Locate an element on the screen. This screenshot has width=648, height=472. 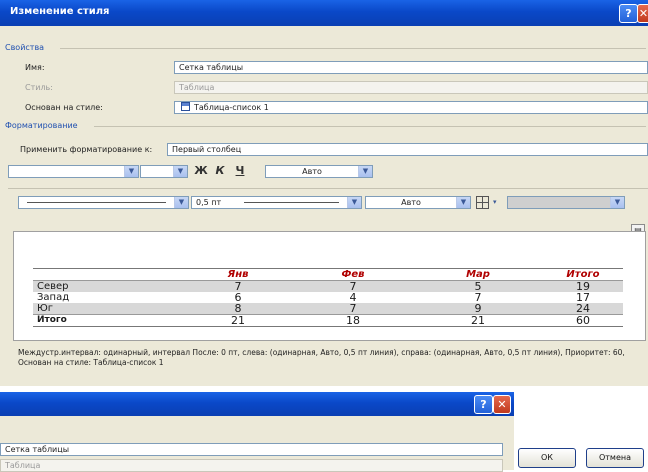
table-cell: 60 is located at coordinates (583, 320).